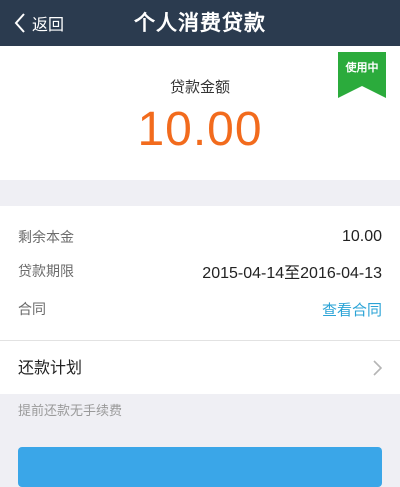 The height and width of the screenshot is (487, 400). Describe the element at coordinates (361, 236) in the screenshot. I see `remaining-principal-value: 10.00` at that location.